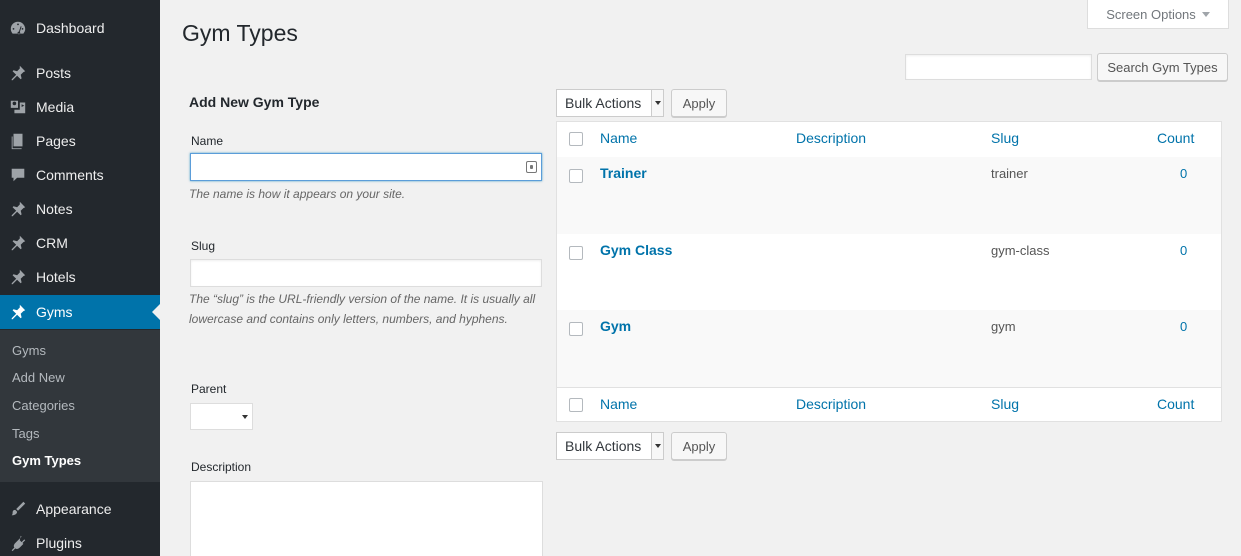 The height and width of the screenshot is (556, 1241). What do you see at coordinates (59, 543) in the screenshot?
I see `sidebar-item-label: Plugins` at bounding box center [59, 543].